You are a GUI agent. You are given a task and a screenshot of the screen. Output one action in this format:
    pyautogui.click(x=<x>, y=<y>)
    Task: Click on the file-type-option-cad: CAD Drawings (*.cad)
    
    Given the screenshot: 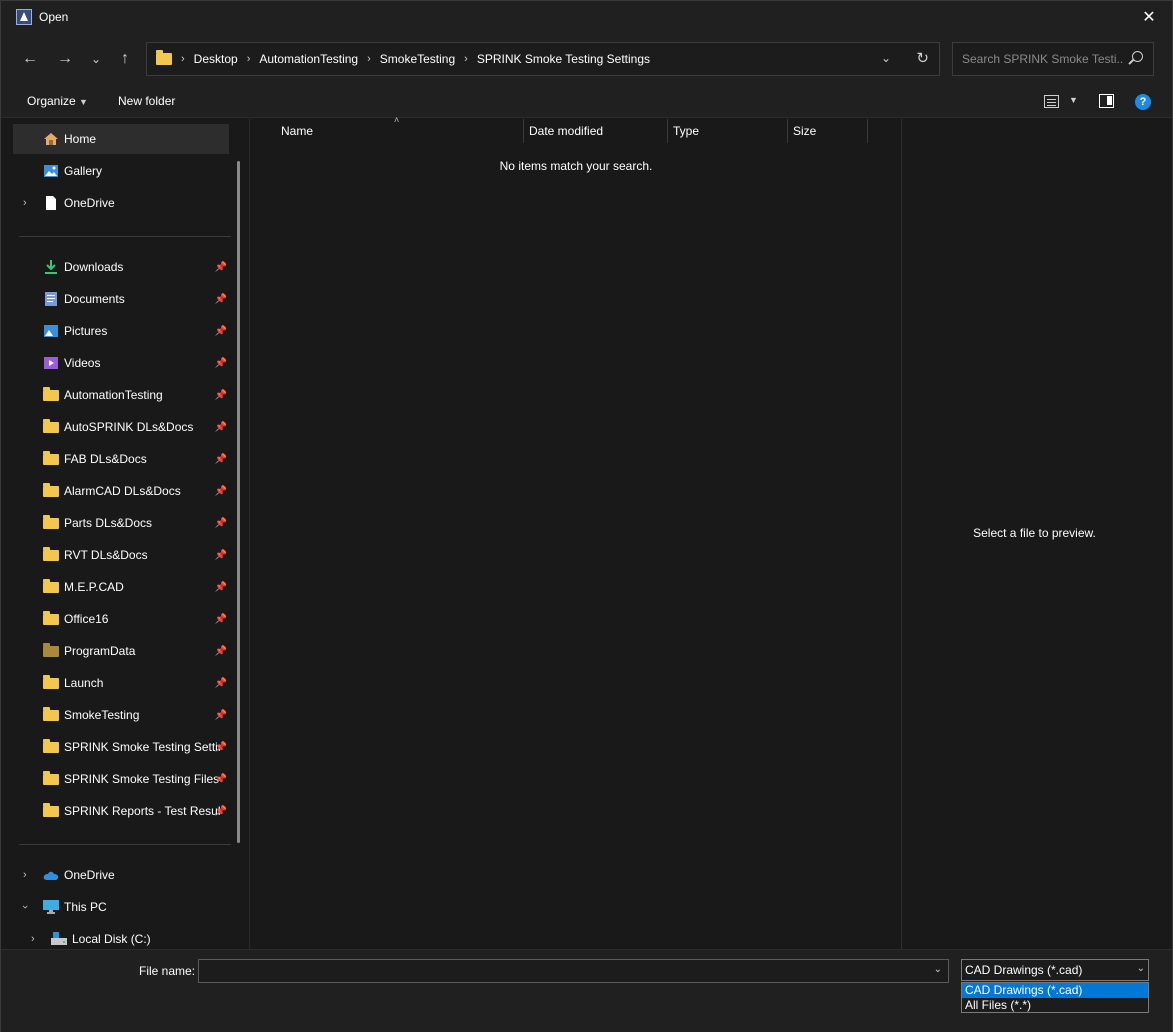 What is the action you would take?
    pyautogui.click(x=1055, y=990)
    